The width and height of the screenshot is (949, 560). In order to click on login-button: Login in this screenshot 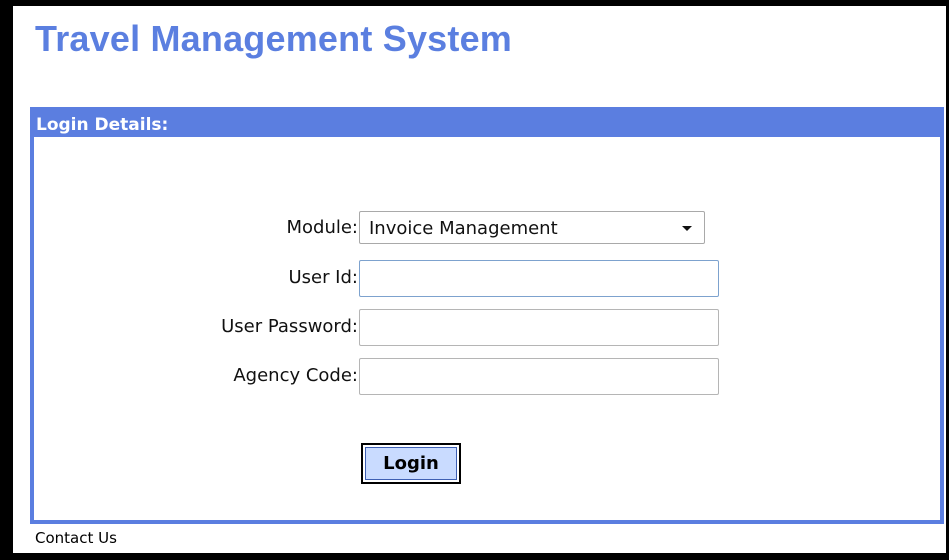, I will do `click(411, 463)`.